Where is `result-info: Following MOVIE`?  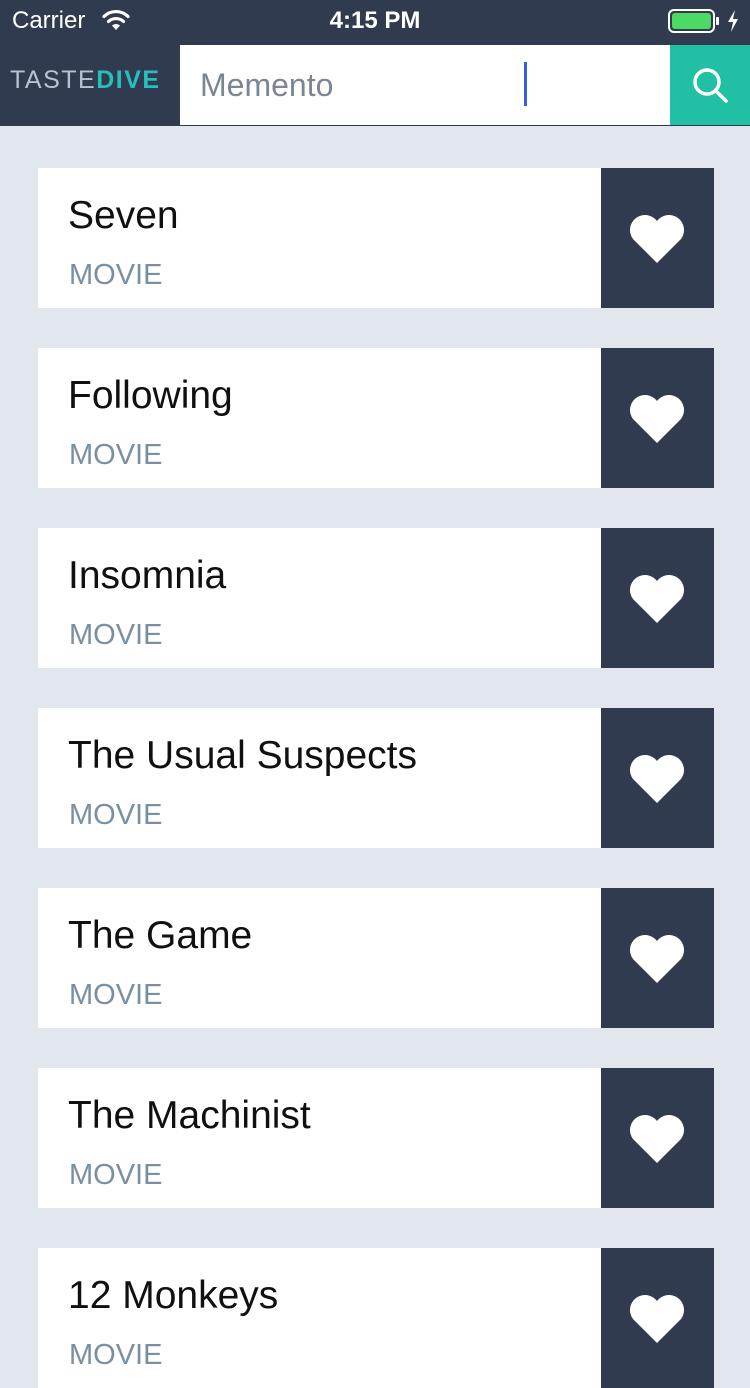 result-info: Following MOVIE is located at coordinates (319, 418).